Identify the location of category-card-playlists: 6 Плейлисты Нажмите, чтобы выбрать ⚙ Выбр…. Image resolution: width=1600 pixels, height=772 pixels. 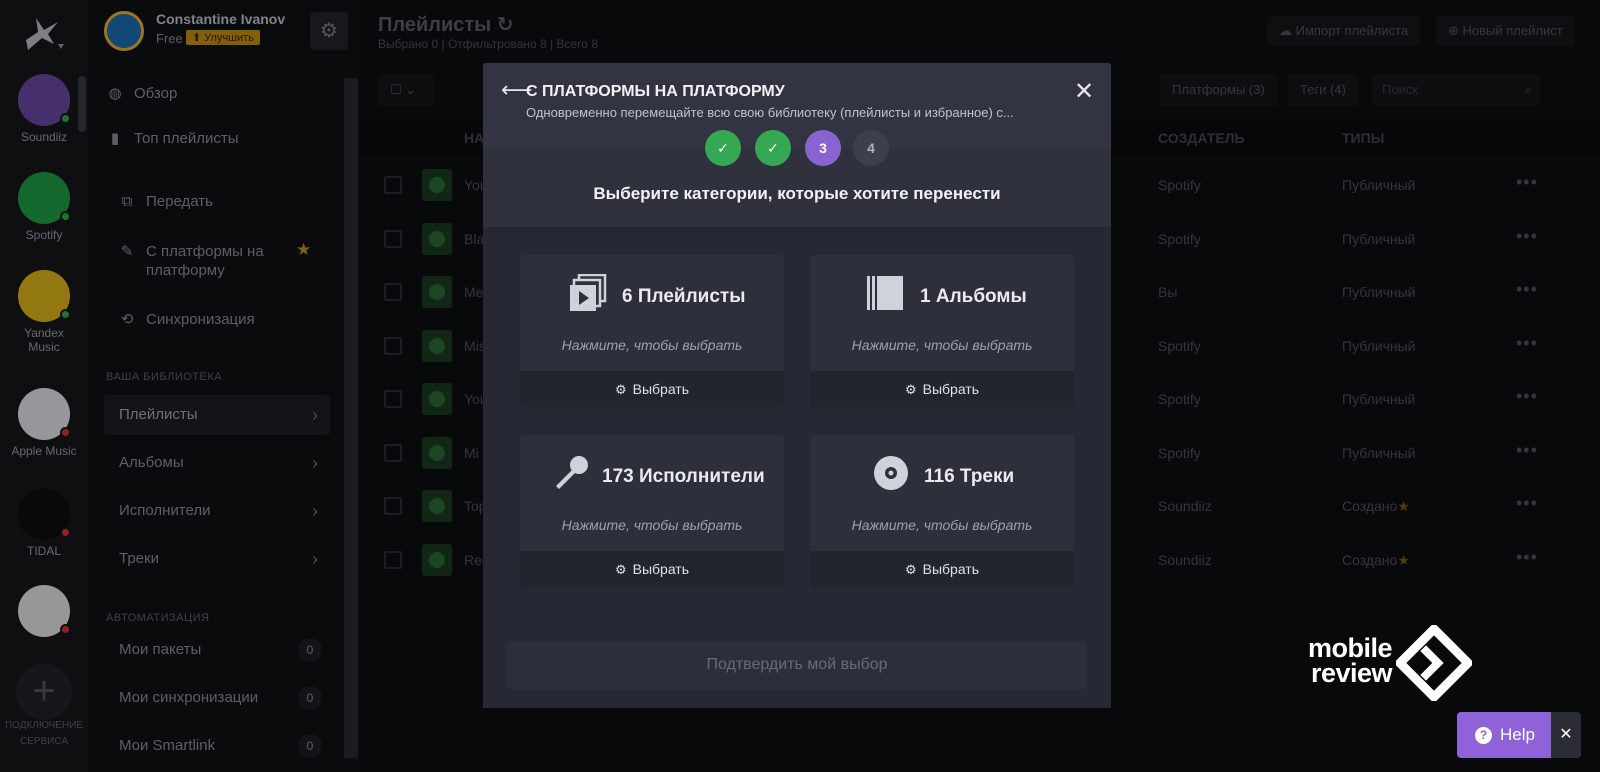
(652, 331).